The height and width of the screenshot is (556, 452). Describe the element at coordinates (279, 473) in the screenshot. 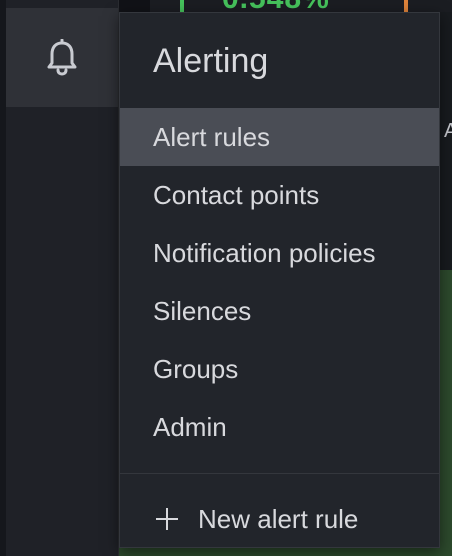

I see `menu-divider` at that location.